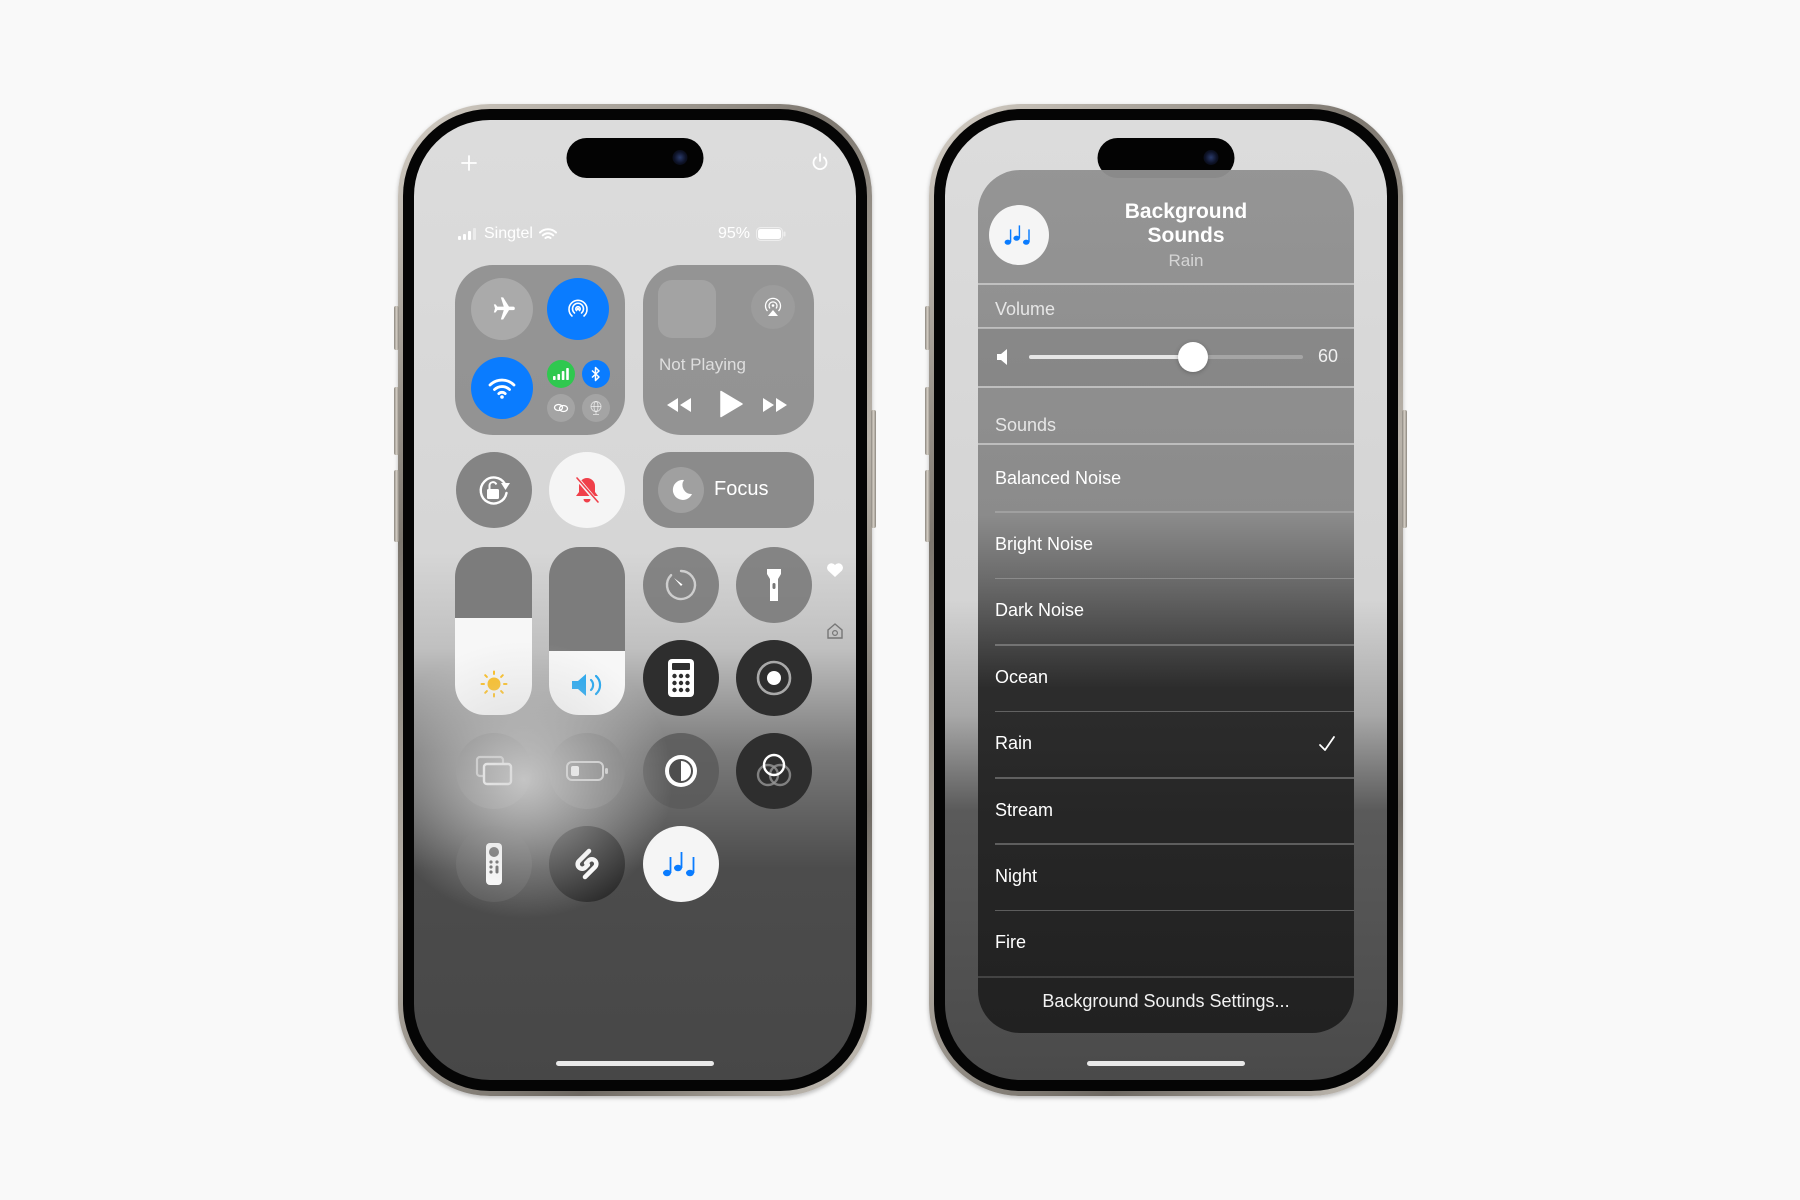 The height and width of the screenshot is (1200, 1800). What do you see at coordinates (561, 374) in the screenshot?
I see `cellular-toggle` at bounding box center [561, 374].